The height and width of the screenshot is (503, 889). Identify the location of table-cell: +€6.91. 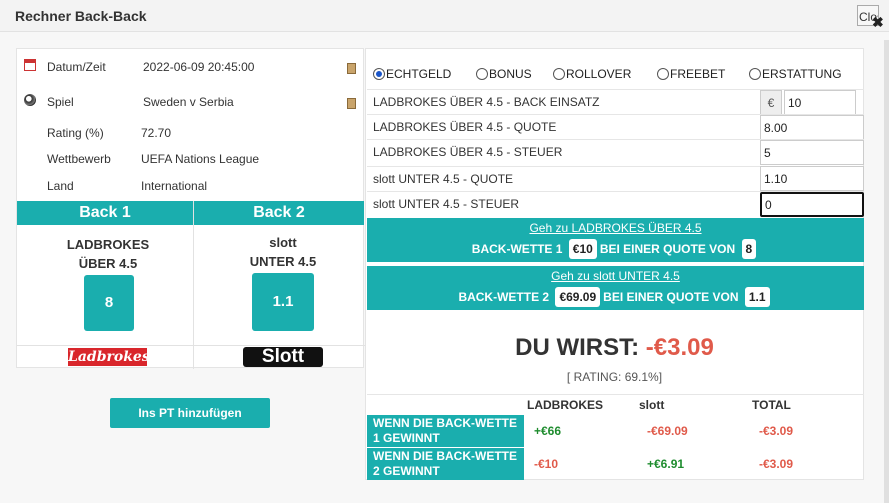
(666, 464).